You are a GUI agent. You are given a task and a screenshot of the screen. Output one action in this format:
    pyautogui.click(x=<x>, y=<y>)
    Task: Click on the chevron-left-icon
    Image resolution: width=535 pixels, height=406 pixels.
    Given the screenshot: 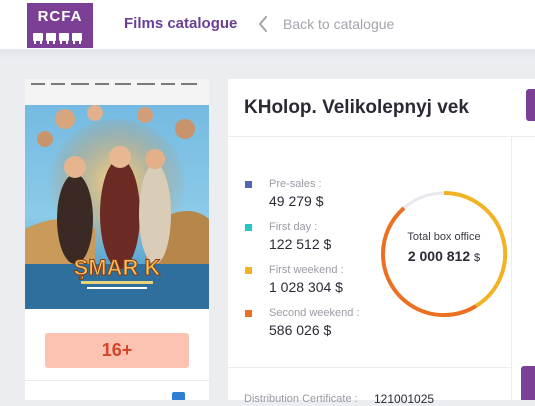 What is the action you would take?
    pyautogui.click(x=263, y=24)
    